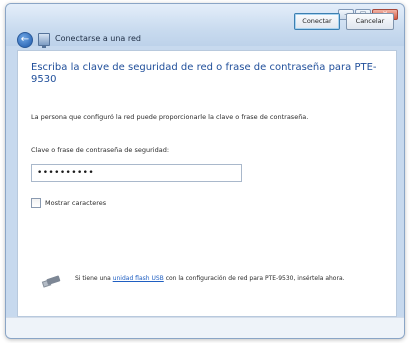  I want to click on usb-hint-before: Si tiene una, so click(94, 278).